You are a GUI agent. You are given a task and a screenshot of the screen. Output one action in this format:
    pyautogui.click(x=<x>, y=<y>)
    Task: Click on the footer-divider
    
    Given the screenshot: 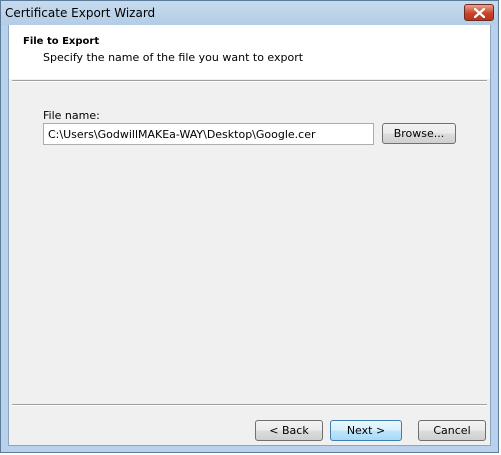 What is the action you would take?
    pyautogui.click(x=249, y=405)
    